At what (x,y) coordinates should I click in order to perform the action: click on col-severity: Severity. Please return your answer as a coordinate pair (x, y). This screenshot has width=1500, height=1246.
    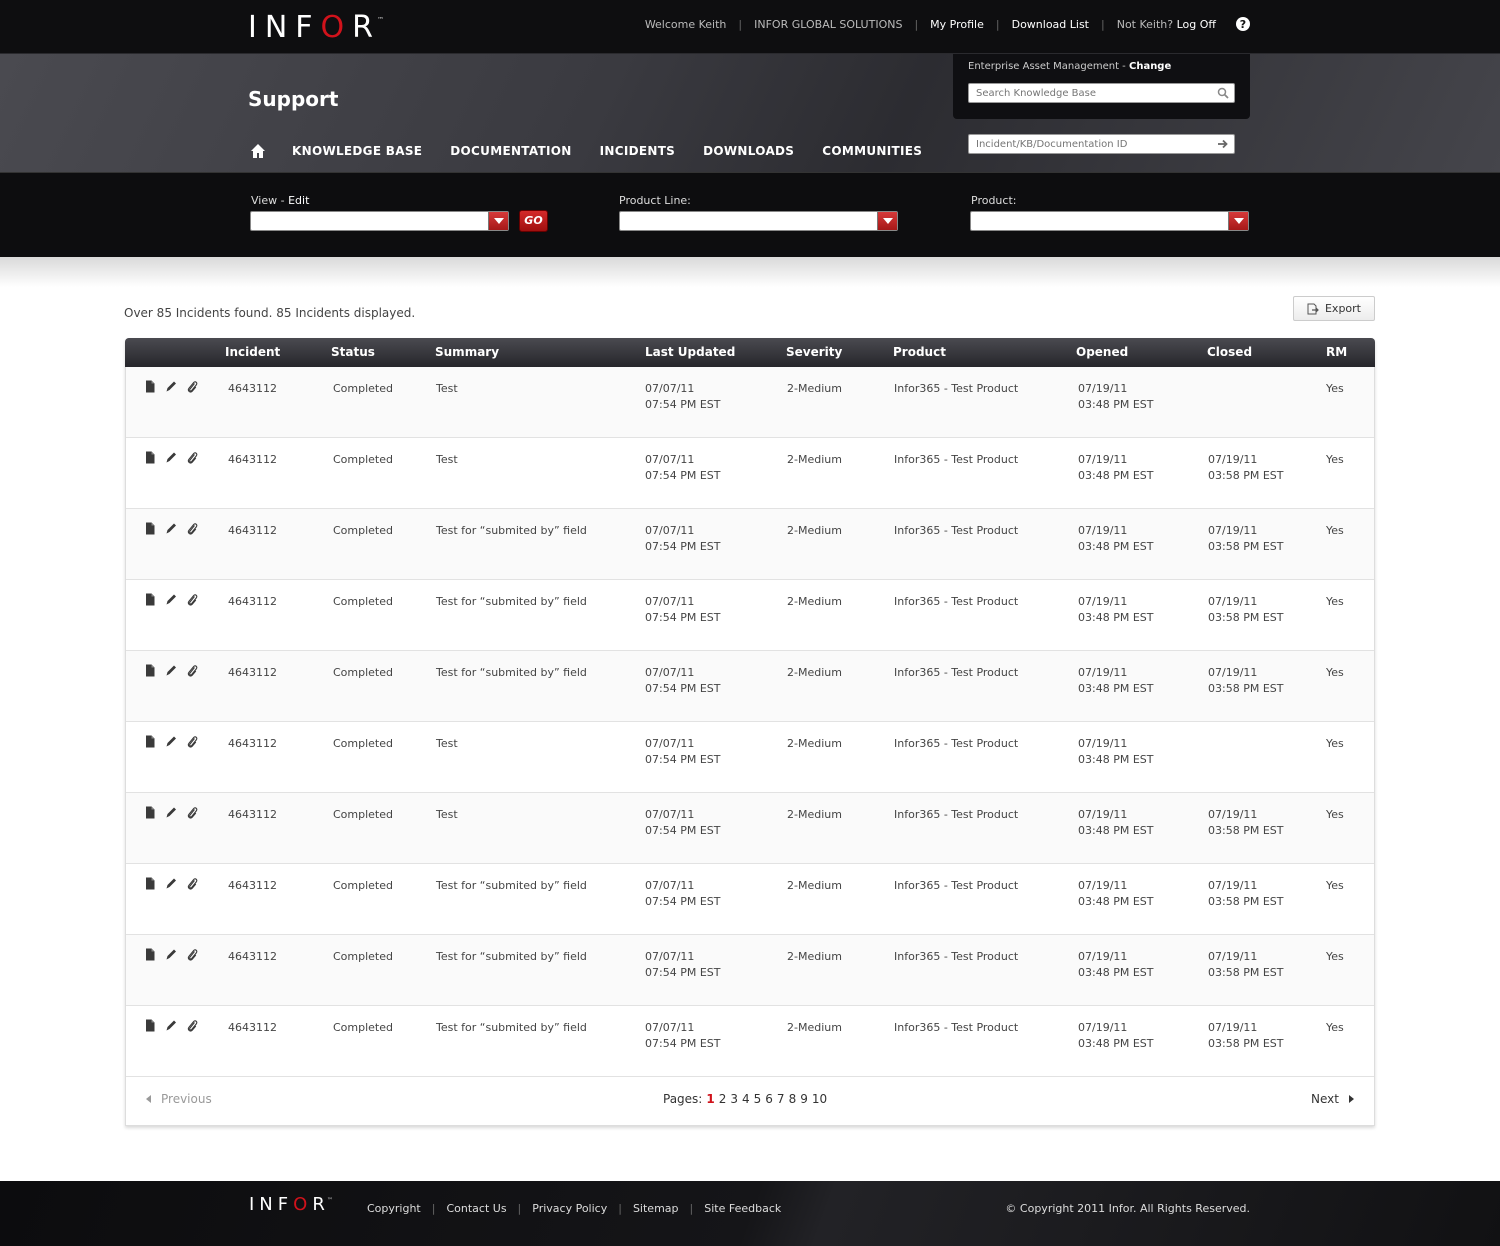
    Looking at the image, I should click on (814, 352).